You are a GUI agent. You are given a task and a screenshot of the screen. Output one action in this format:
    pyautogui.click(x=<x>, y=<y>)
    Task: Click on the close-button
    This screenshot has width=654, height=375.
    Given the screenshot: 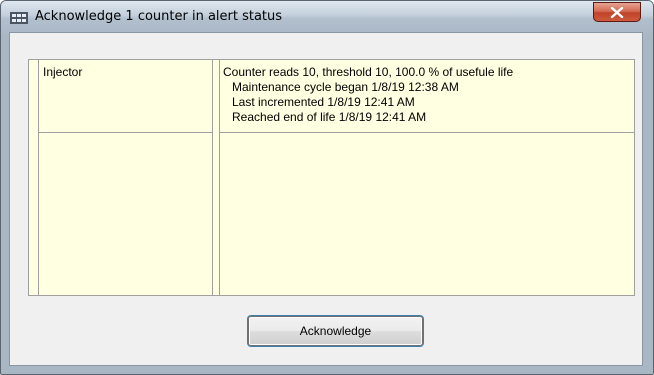 What is the action you would take?
    pyautogui.click(x=617, y=12)
    